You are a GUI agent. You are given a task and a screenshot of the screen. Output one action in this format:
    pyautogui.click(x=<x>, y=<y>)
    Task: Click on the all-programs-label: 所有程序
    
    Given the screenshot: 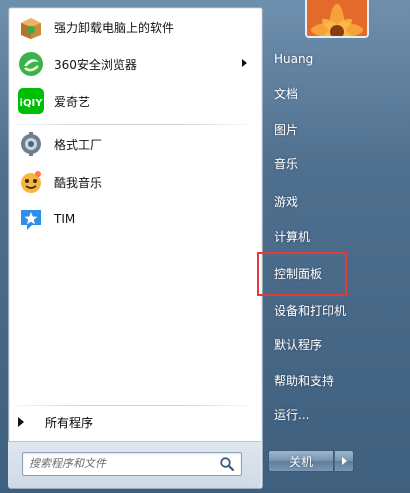 What is the action you would take?
    pyautogui.click(x=69, y=422)
    